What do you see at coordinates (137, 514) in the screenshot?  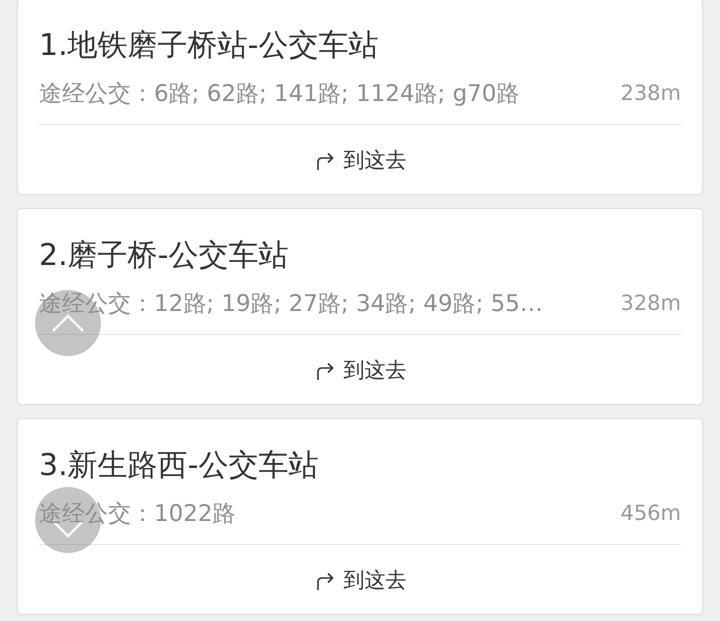 I see `bus-routes: 途经公交：1022路` at bounding box center [137, 514].